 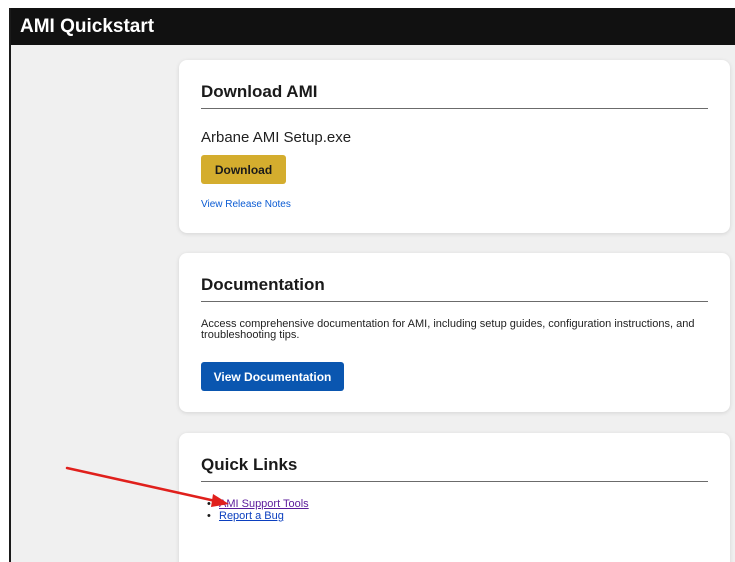 I want to click on release-notes-link: View Release Notes, so click(x=246, y=204).